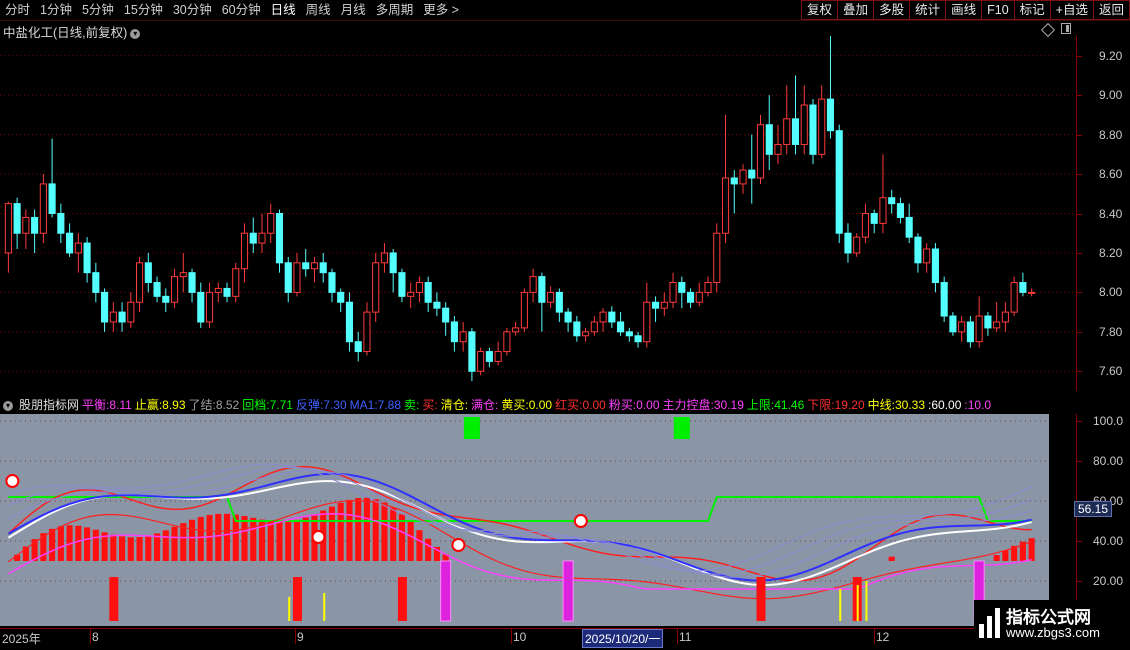 This screenshot has height=650, width=1130. Describe the element at coordinates (856, 10) in the screenshot. I see `toolbar-button: 叠加` at that location.